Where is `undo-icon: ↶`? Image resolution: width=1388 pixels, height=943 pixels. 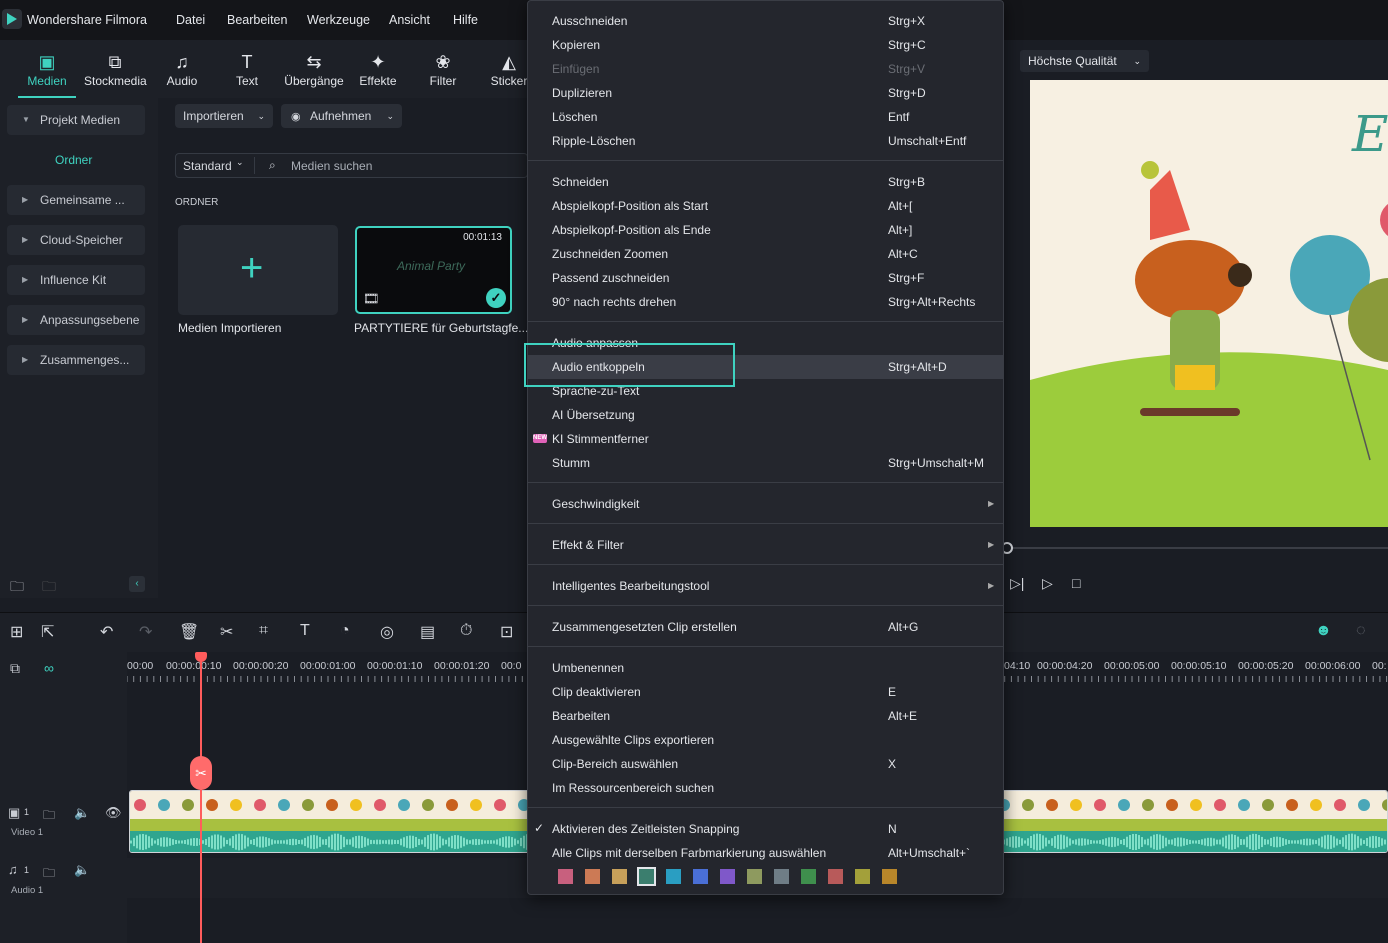 undo-icon: ↶ is located at coordinates (106, 632).